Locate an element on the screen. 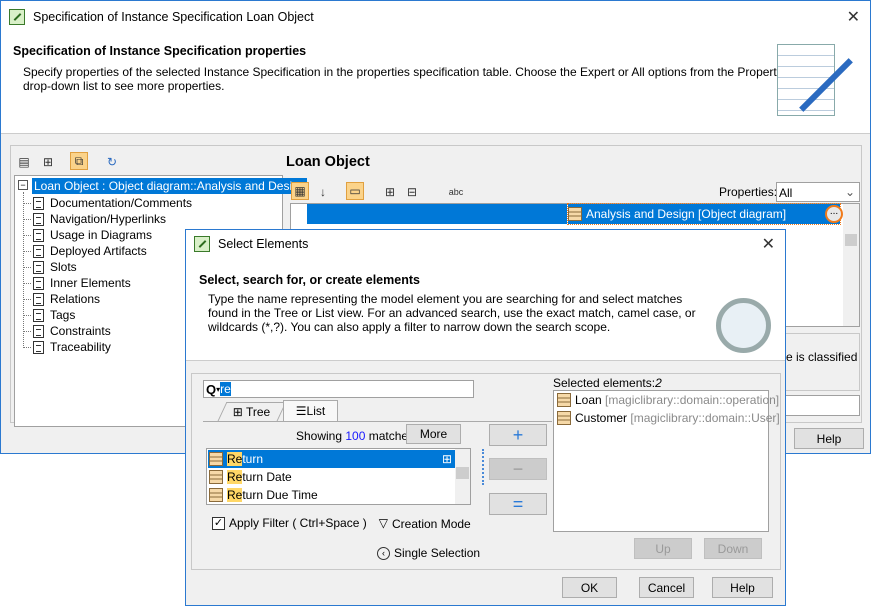  expand-all-icon: ⊞ is located at coordinates (390, 192).